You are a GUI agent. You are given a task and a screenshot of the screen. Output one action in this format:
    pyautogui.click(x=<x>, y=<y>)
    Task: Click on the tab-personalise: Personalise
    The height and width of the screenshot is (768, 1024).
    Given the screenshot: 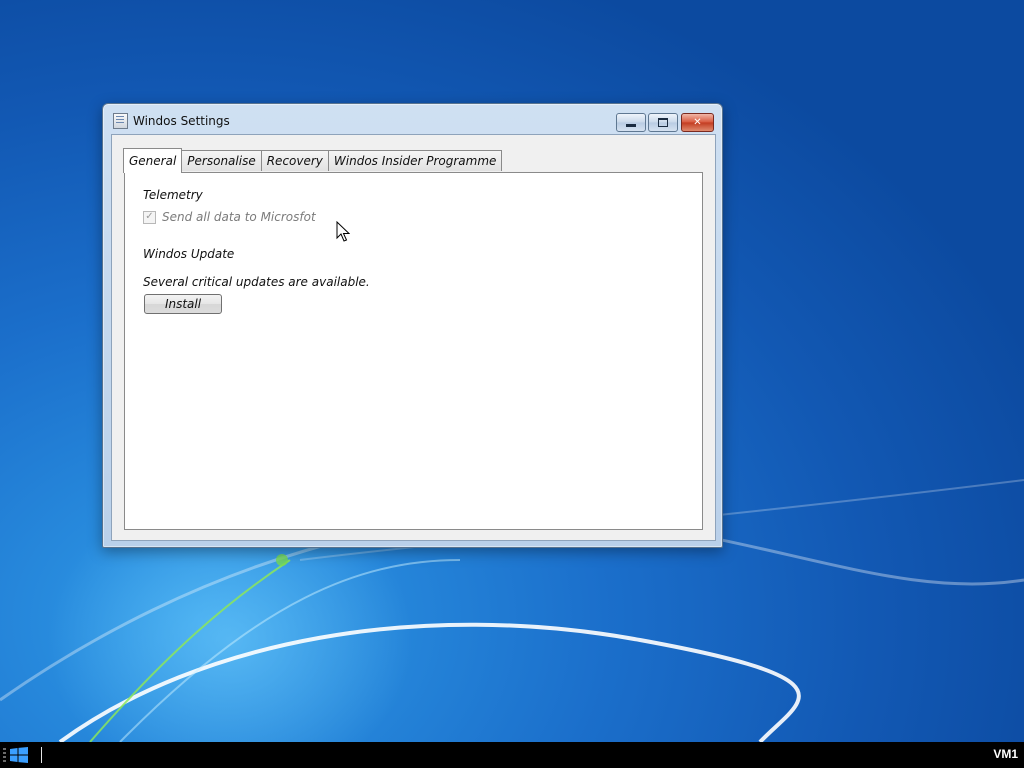 What is the action you would take?
    pyautogui.click(x=221, y=160)
    